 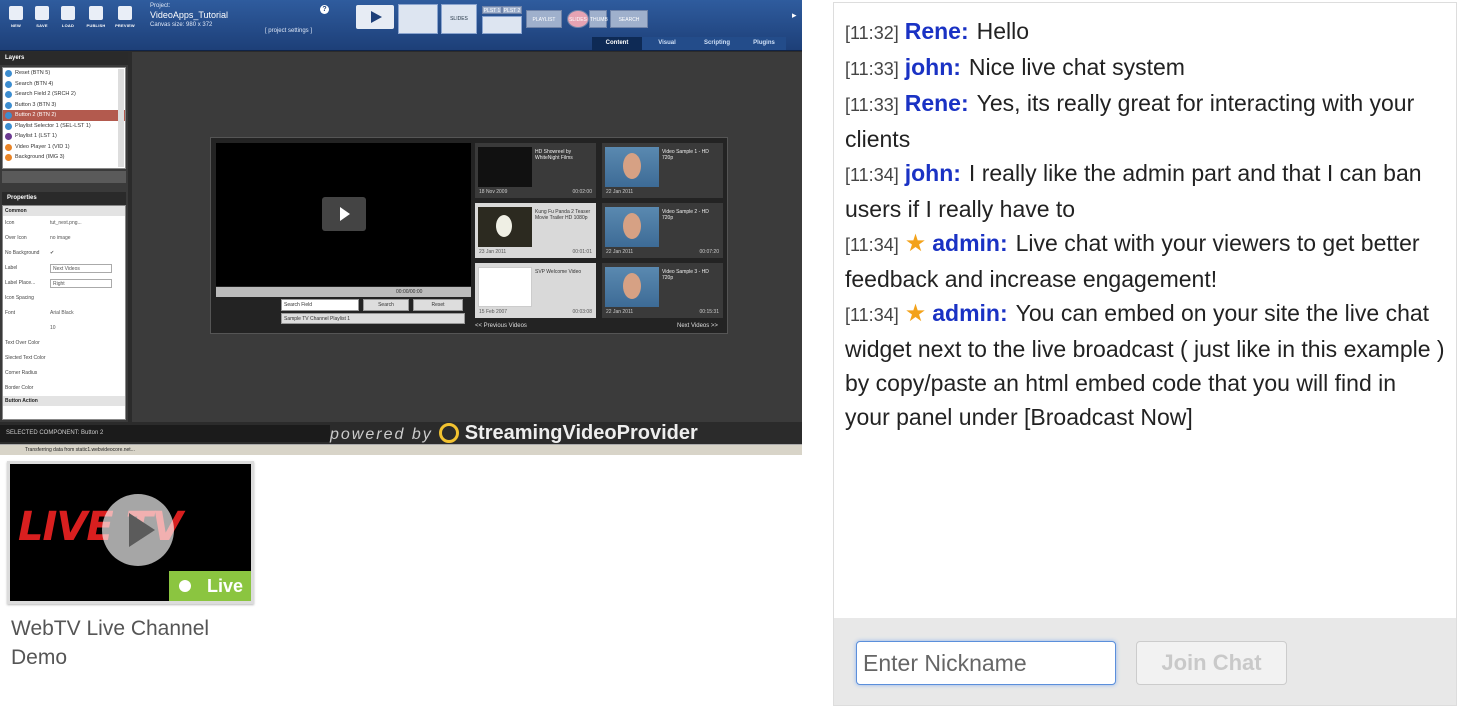 What do you see at coordinates (81, 268) in the screenshot?
I see `label-input: Next Videos` at bounding box center [81, 268].